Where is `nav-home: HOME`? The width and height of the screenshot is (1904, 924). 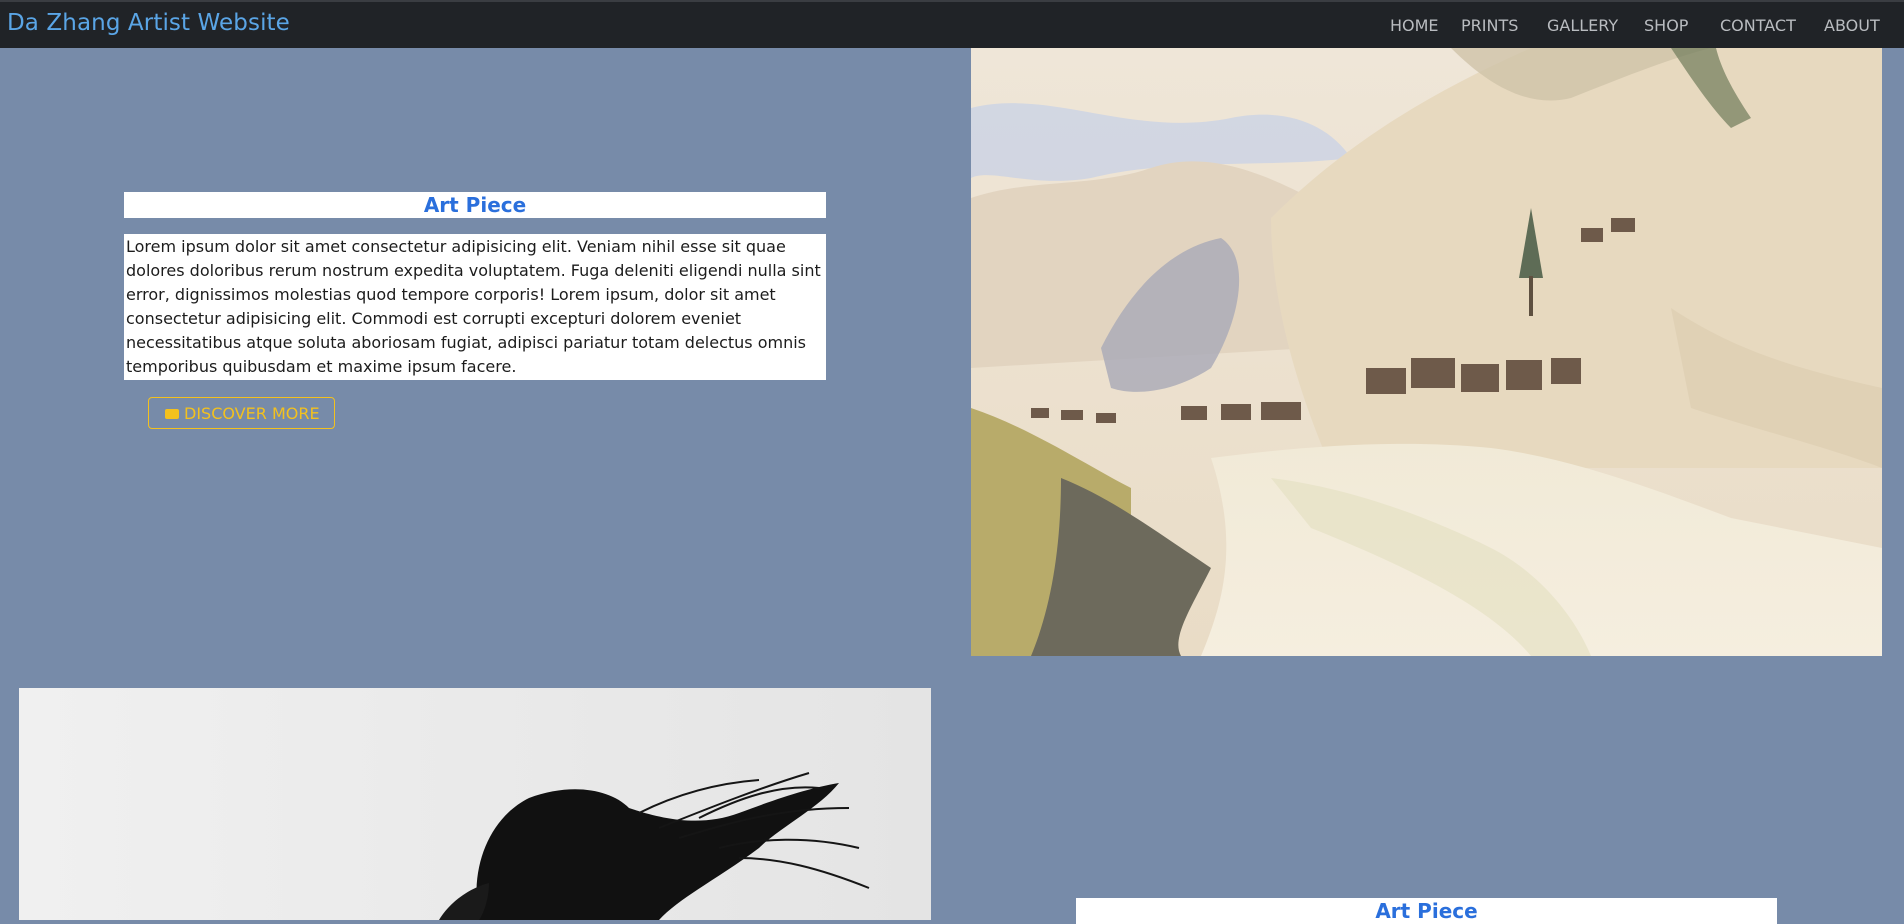
nav-home: HOME is located at coordinates (1414, 25).